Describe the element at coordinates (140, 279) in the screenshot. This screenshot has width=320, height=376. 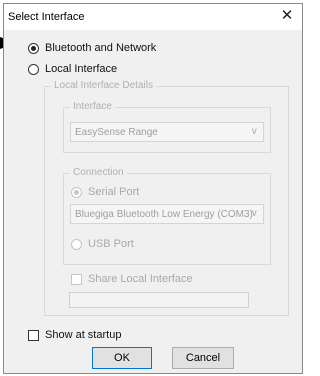
I see `checkbox-label: Share Local Interface` at that location.